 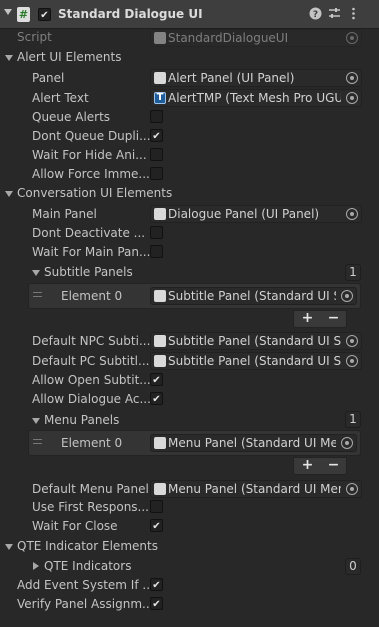 What do you see at coordinates (36, 421) in the screenshot?
I see `menu-panels-foldout-arrow-icon` at bounding box center [36, 421].